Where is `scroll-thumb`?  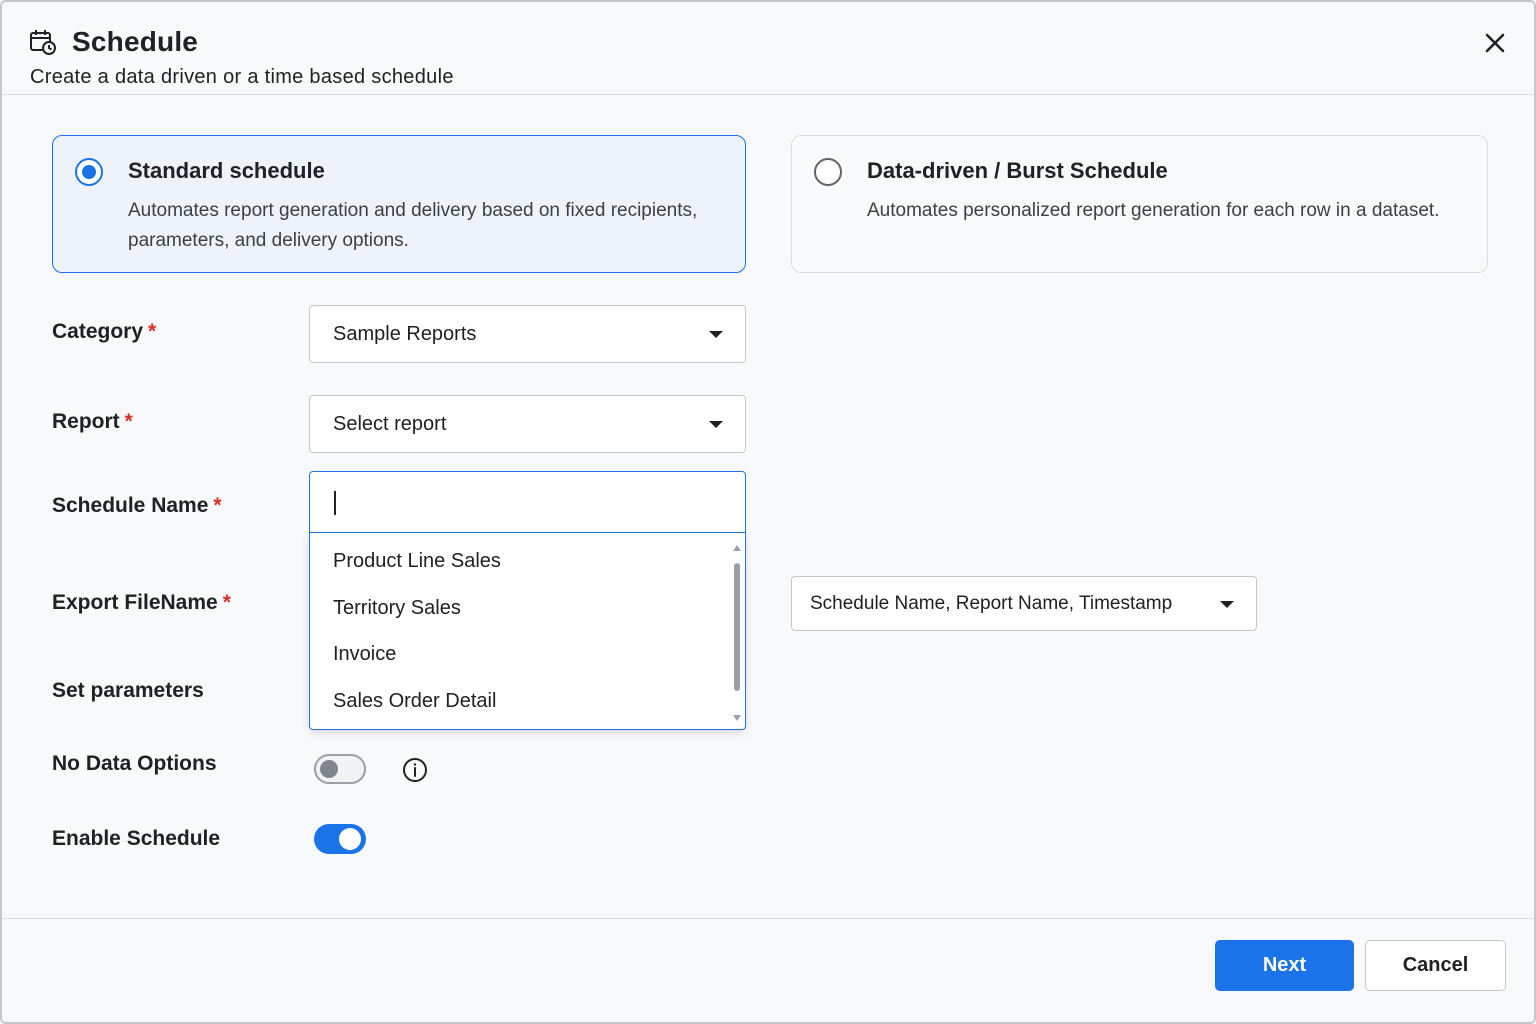 scroll-thumb is located at coordinates (737, 627).